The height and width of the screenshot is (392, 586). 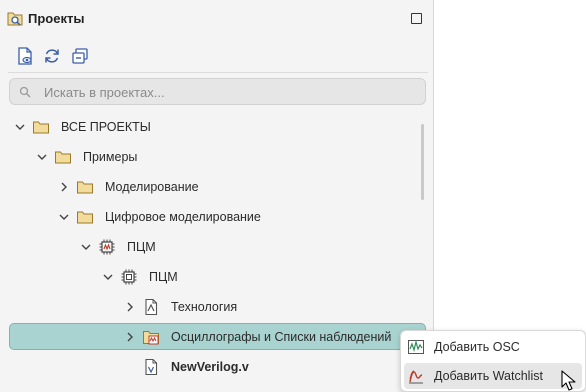 I want to click on tree-item-modeling: Моделирование, so click(x=217, y=187).